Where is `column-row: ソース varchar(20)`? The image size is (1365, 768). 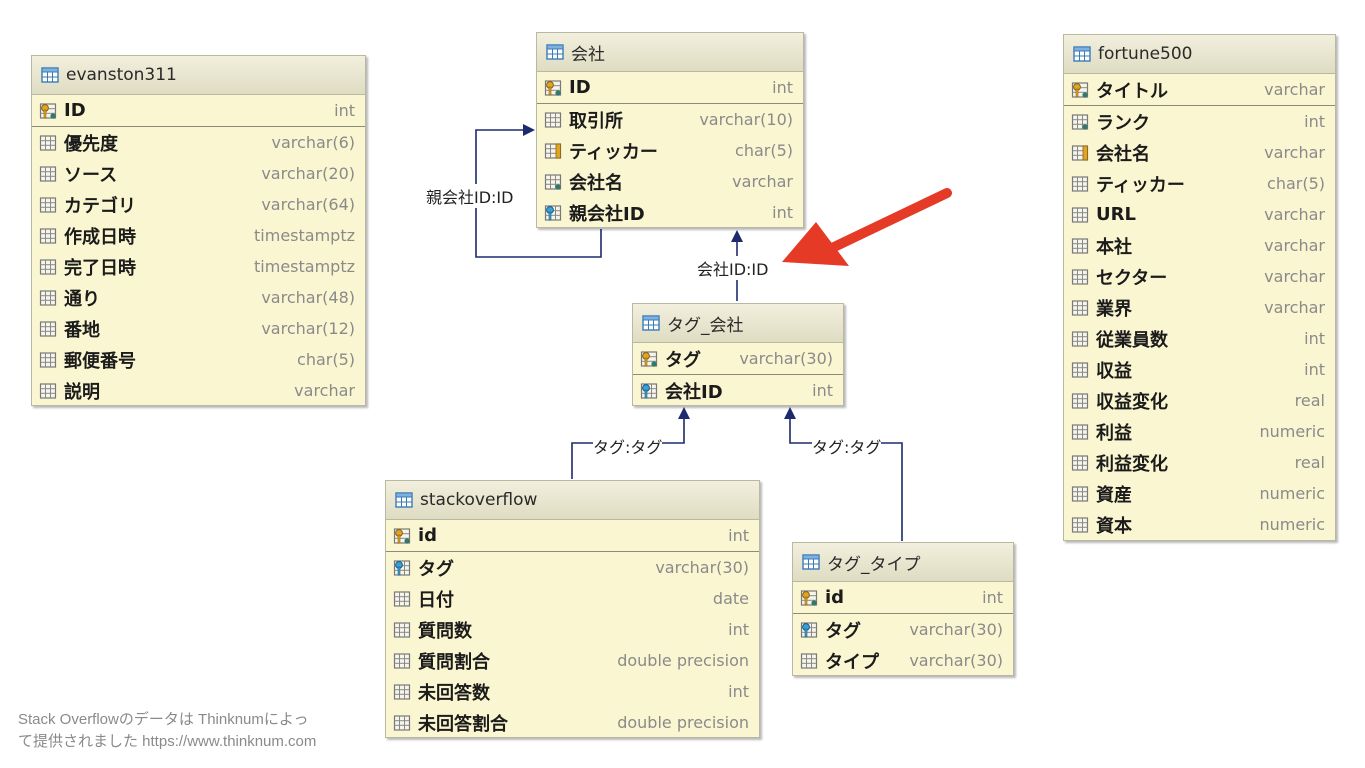
column-row: ソース varchar(20) is located at coordinates (198, 173).